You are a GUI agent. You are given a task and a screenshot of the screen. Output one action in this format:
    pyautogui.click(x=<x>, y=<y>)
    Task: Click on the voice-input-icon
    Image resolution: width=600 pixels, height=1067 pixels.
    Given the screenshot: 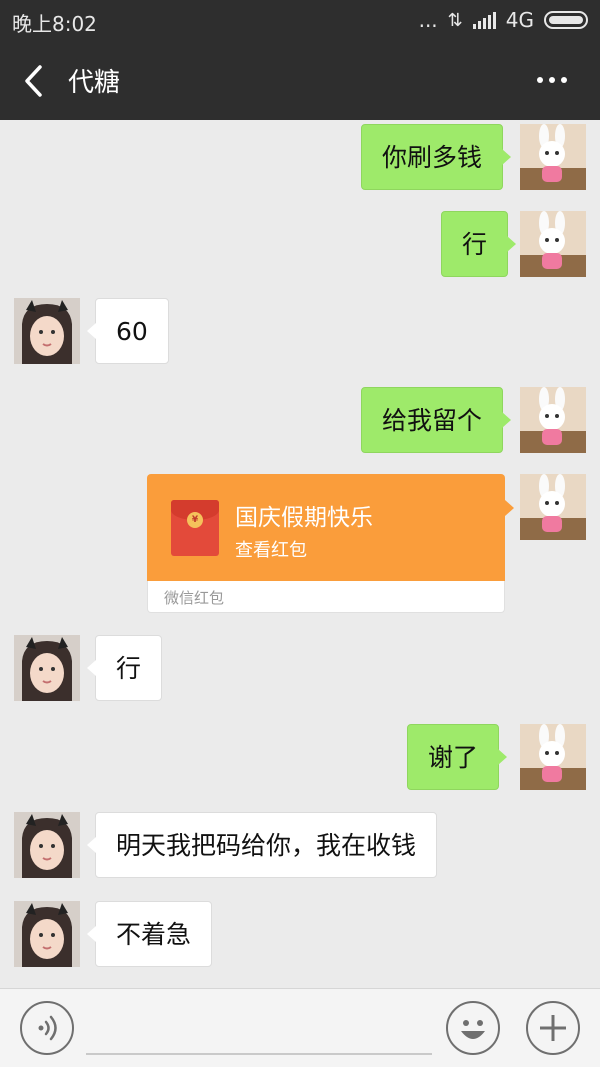 What is the action you would take?
    pyautogui.click(x=47, y=1028)
    